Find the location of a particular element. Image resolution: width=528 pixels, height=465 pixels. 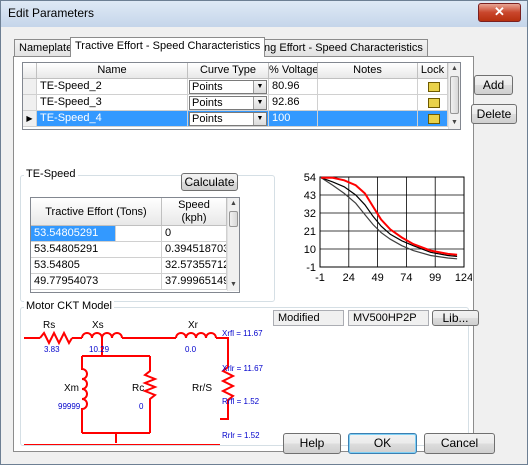

xs-label: Xs is located at coordinates (98, 325).